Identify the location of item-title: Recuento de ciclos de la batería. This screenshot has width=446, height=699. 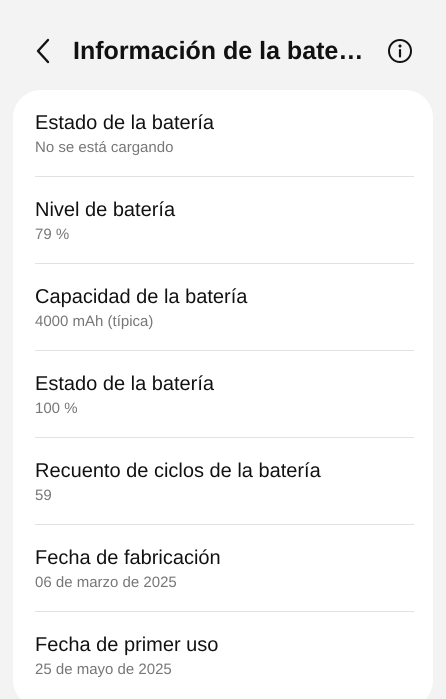
(178, 471).